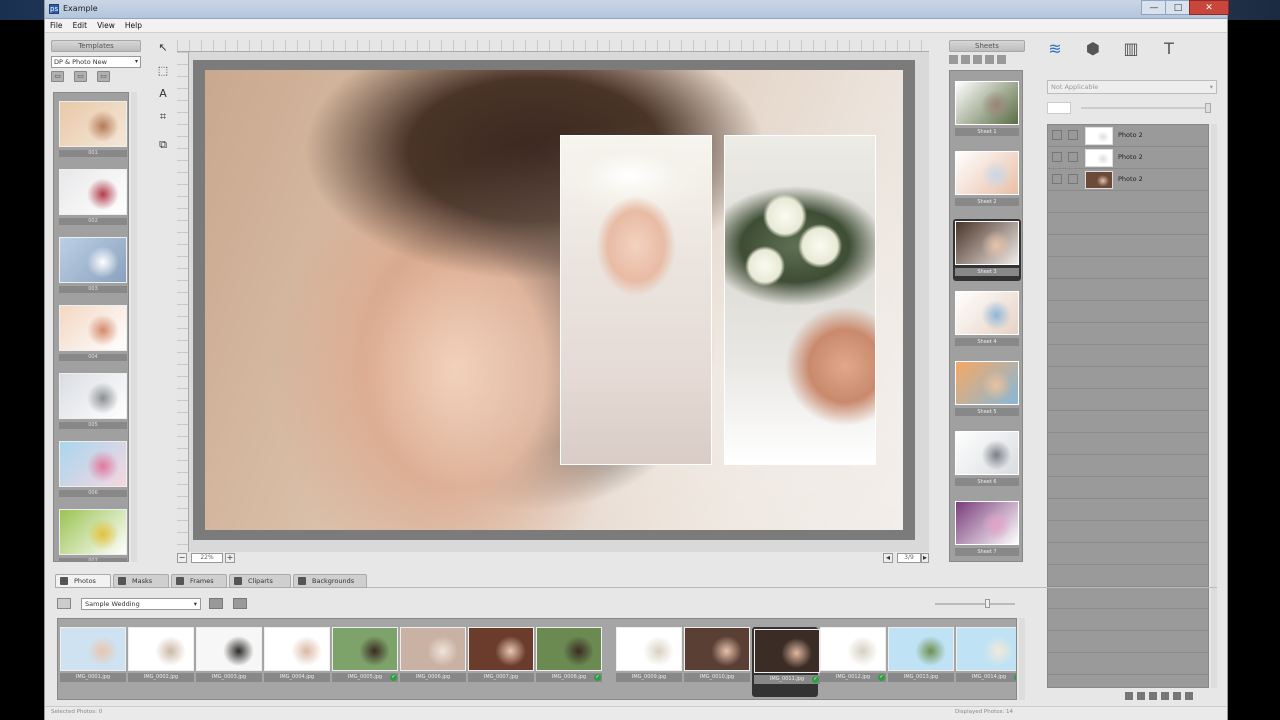  What do you see at coordinates (1154, 7) in the screenshot?
I see `minimize-button: —` at bounding box center [1154, 7].